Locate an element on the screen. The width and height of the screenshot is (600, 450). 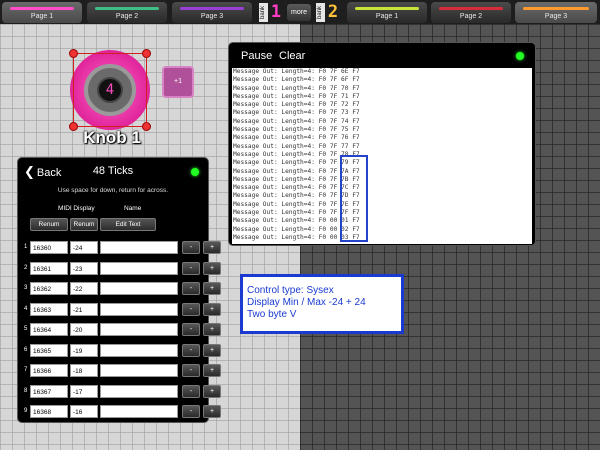
log-line: Message Out: Length=4: F0 00 02 F7 is located at coordinates (296, 229).